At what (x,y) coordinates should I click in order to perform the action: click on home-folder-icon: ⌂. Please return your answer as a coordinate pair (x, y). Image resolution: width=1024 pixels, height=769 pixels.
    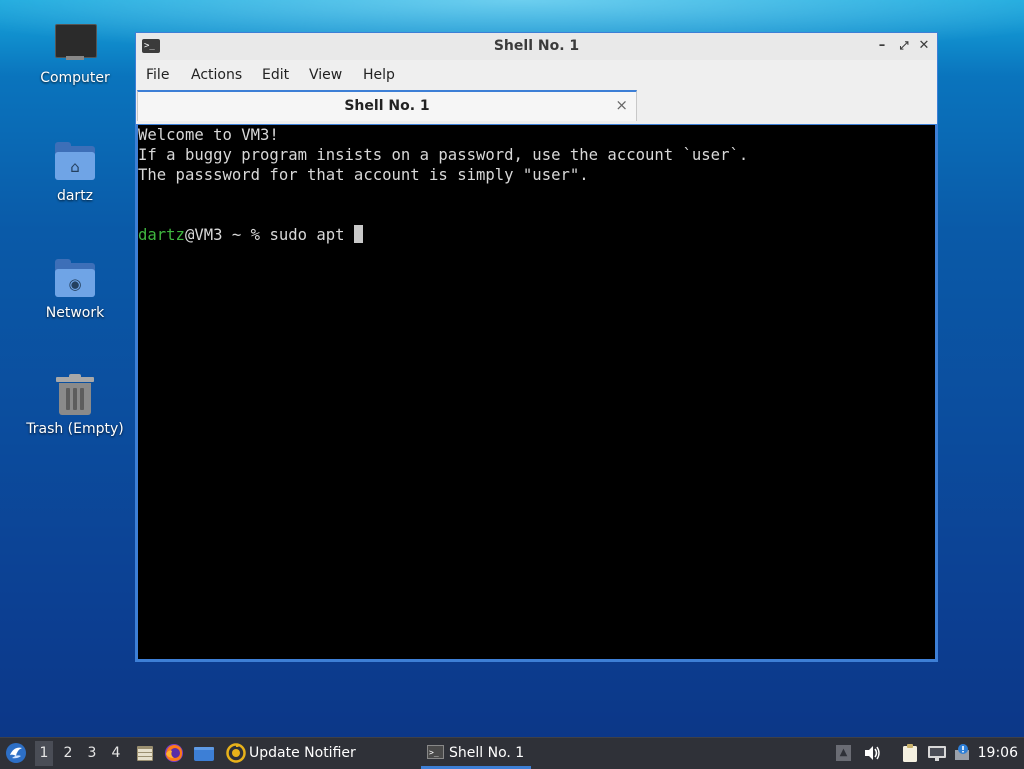
    Looking at the image, I should click on (75, 162).